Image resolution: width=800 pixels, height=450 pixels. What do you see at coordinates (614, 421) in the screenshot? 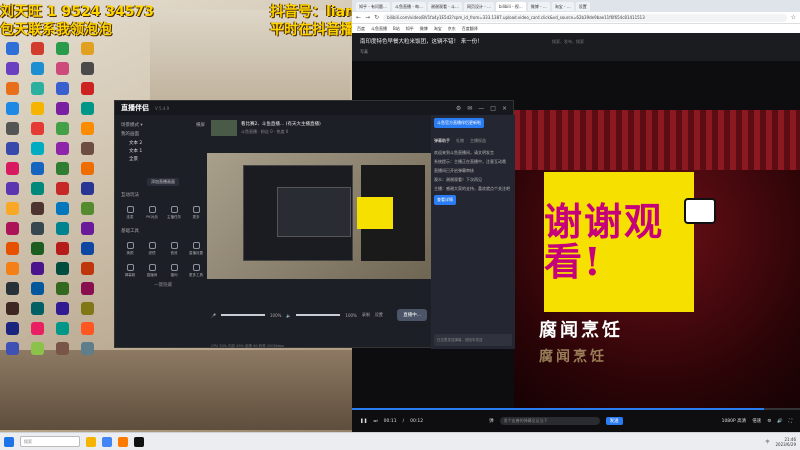
I see `send-danmaku-button: 发送` at bounding box center [614, 421].